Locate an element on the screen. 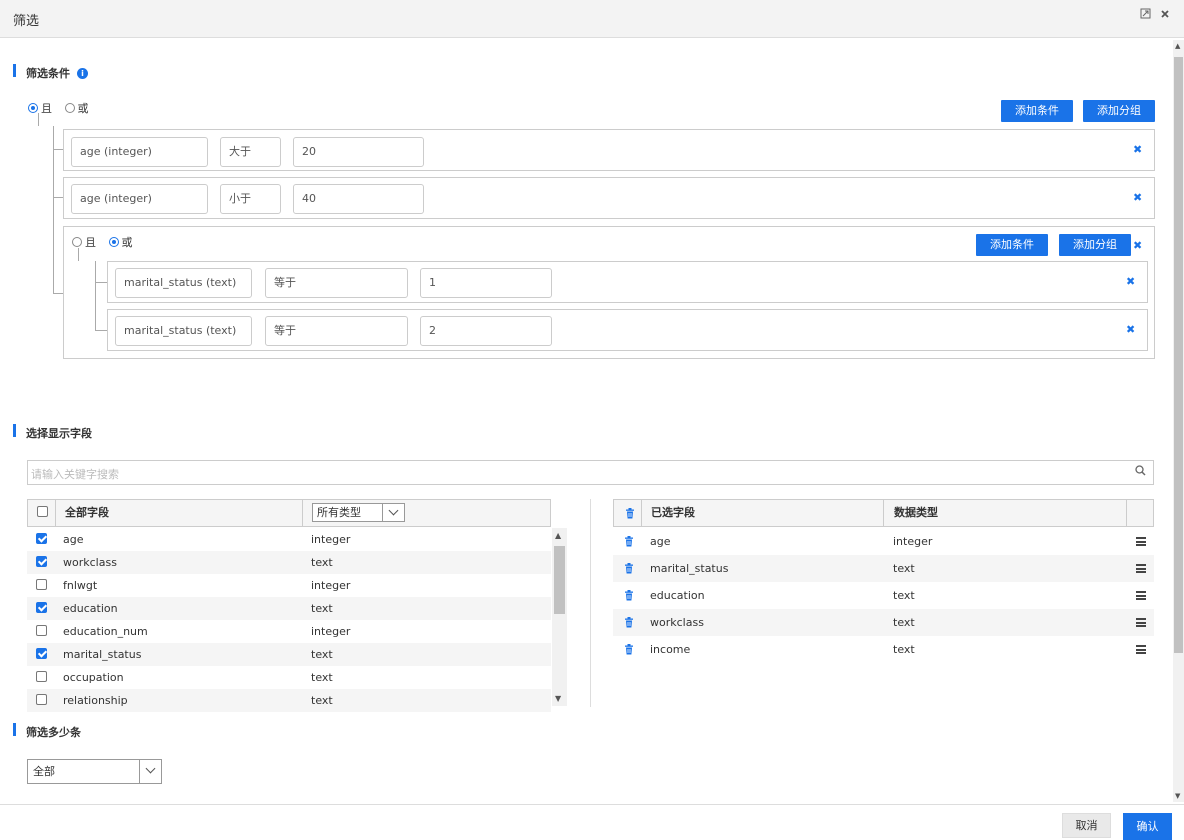 This screenshot has width=1184, height=840. condition-value-input: 1 is located at coordinates (486, 283).